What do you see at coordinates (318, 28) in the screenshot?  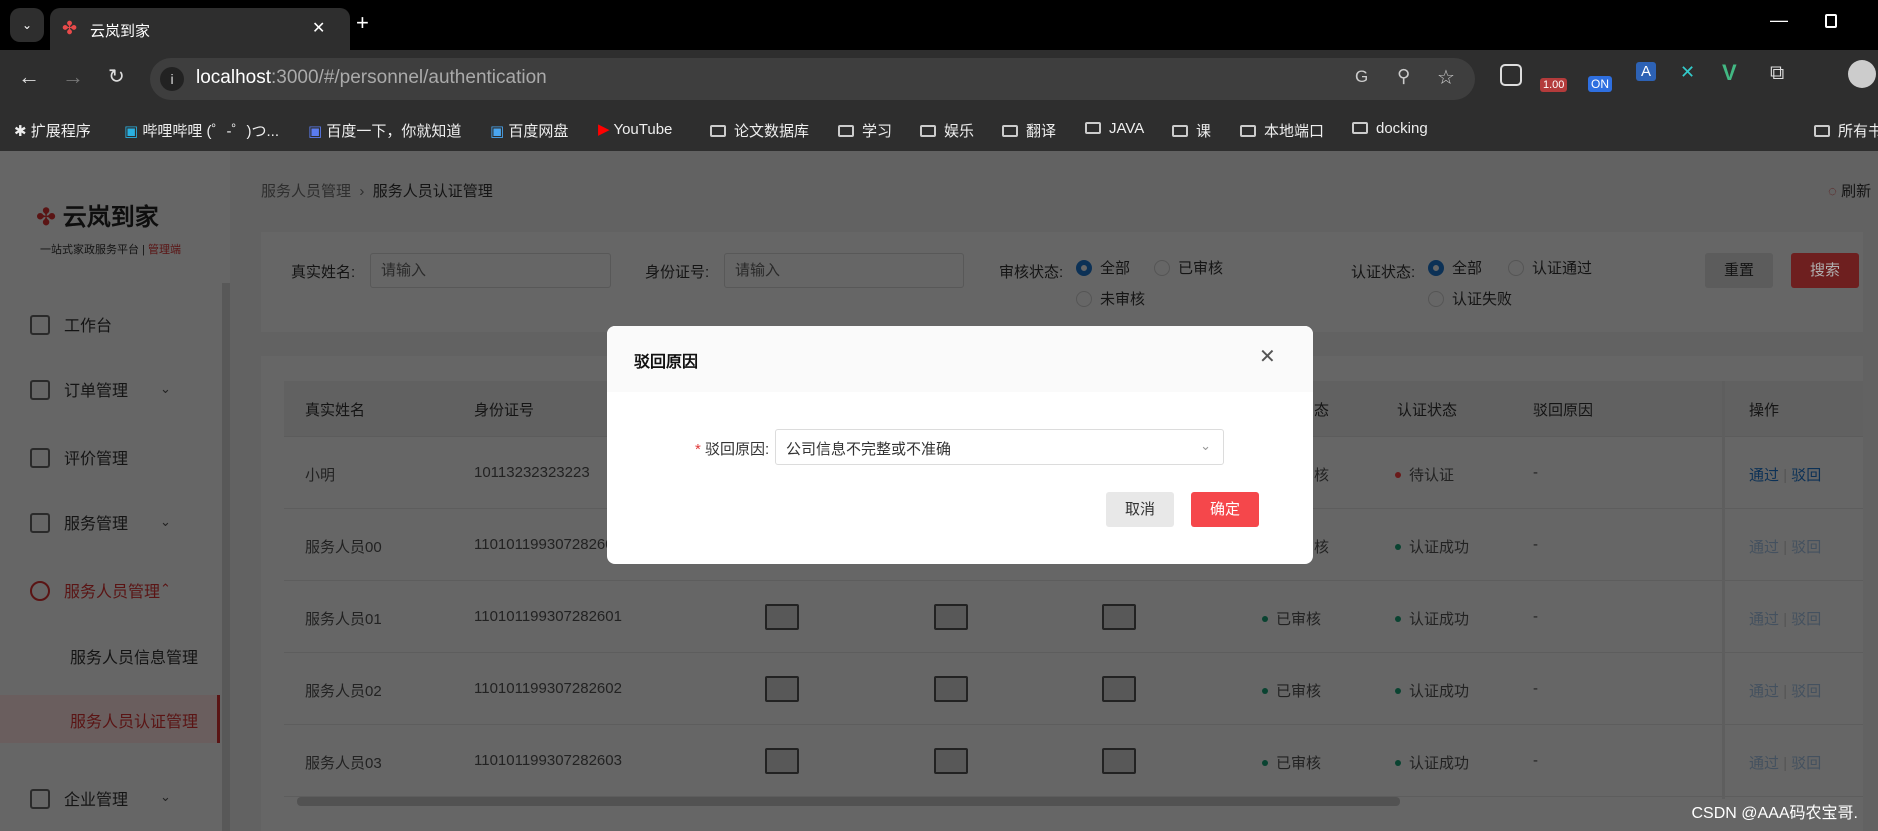 I see `close-tab-icon: ✕` at bounding box center [318, 28].